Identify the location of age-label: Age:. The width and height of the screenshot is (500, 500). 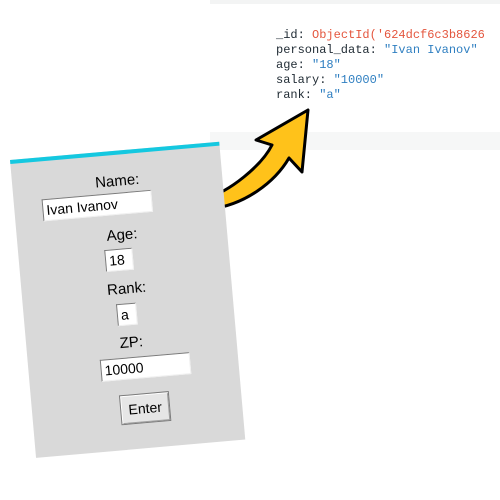
(122, 235).